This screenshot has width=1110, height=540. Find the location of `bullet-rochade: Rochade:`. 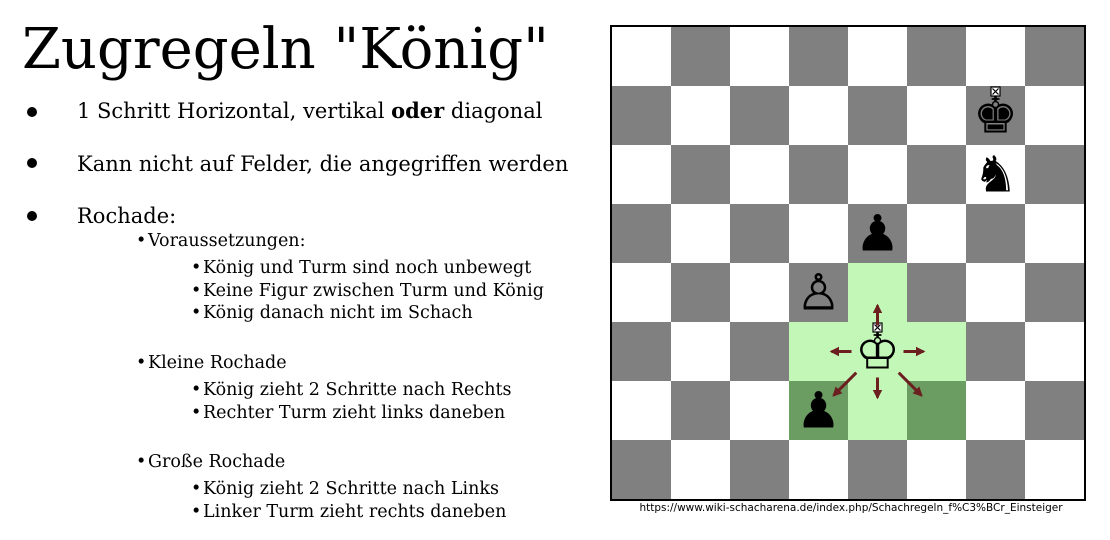

bullet-rochade: Rochade: is located at coordinates (127, 216).